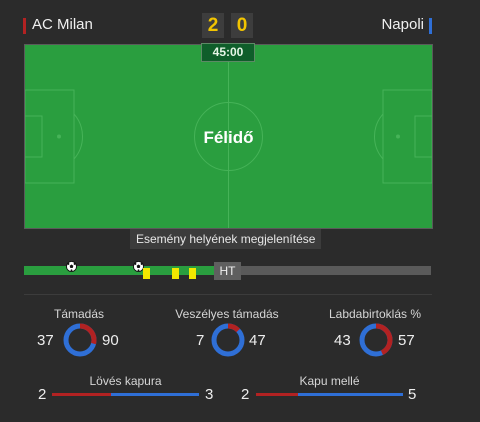  I want to click on possession-label: Labdabirtoklás %, so click(375, 314).